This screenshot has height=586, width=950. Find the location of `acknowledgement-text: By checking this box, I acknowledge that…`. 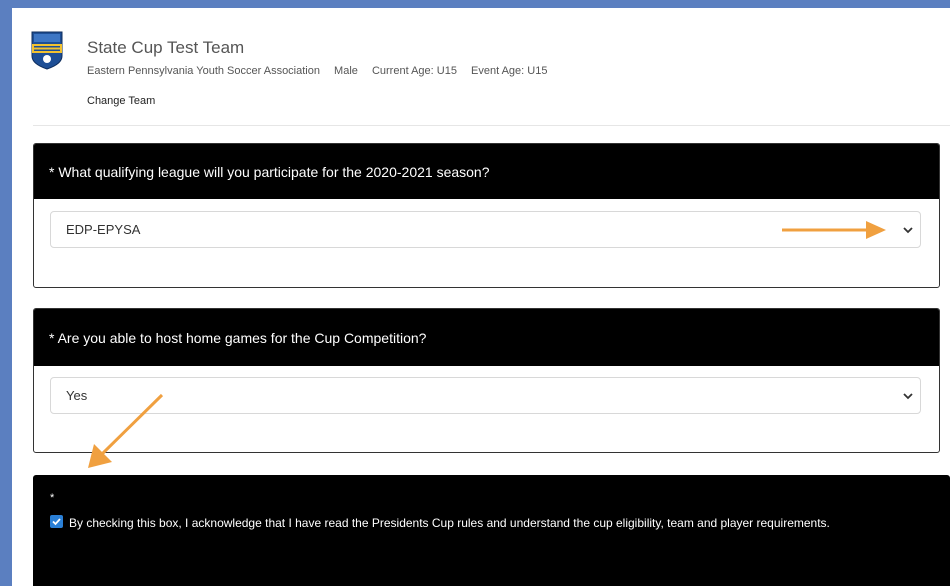

acknowledgement-text: By checking this box, I acknowledge that… is located at coordinates (449, 523).